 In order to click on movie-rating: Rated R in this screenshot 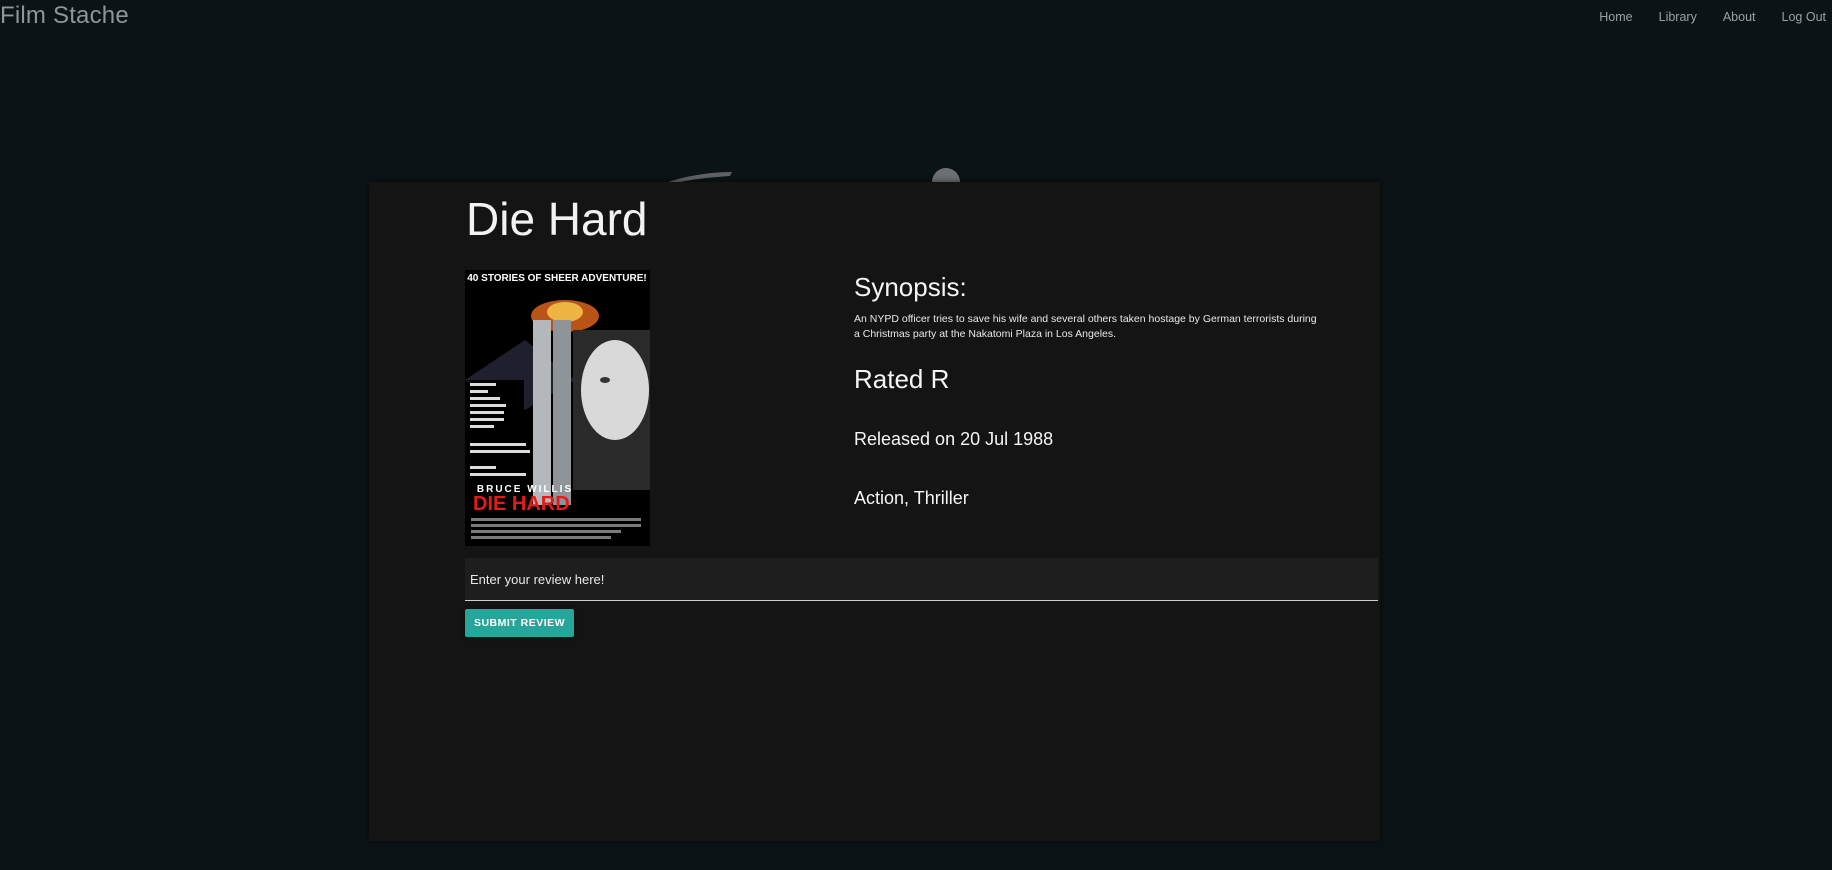, I will do `click(902, 379)`.